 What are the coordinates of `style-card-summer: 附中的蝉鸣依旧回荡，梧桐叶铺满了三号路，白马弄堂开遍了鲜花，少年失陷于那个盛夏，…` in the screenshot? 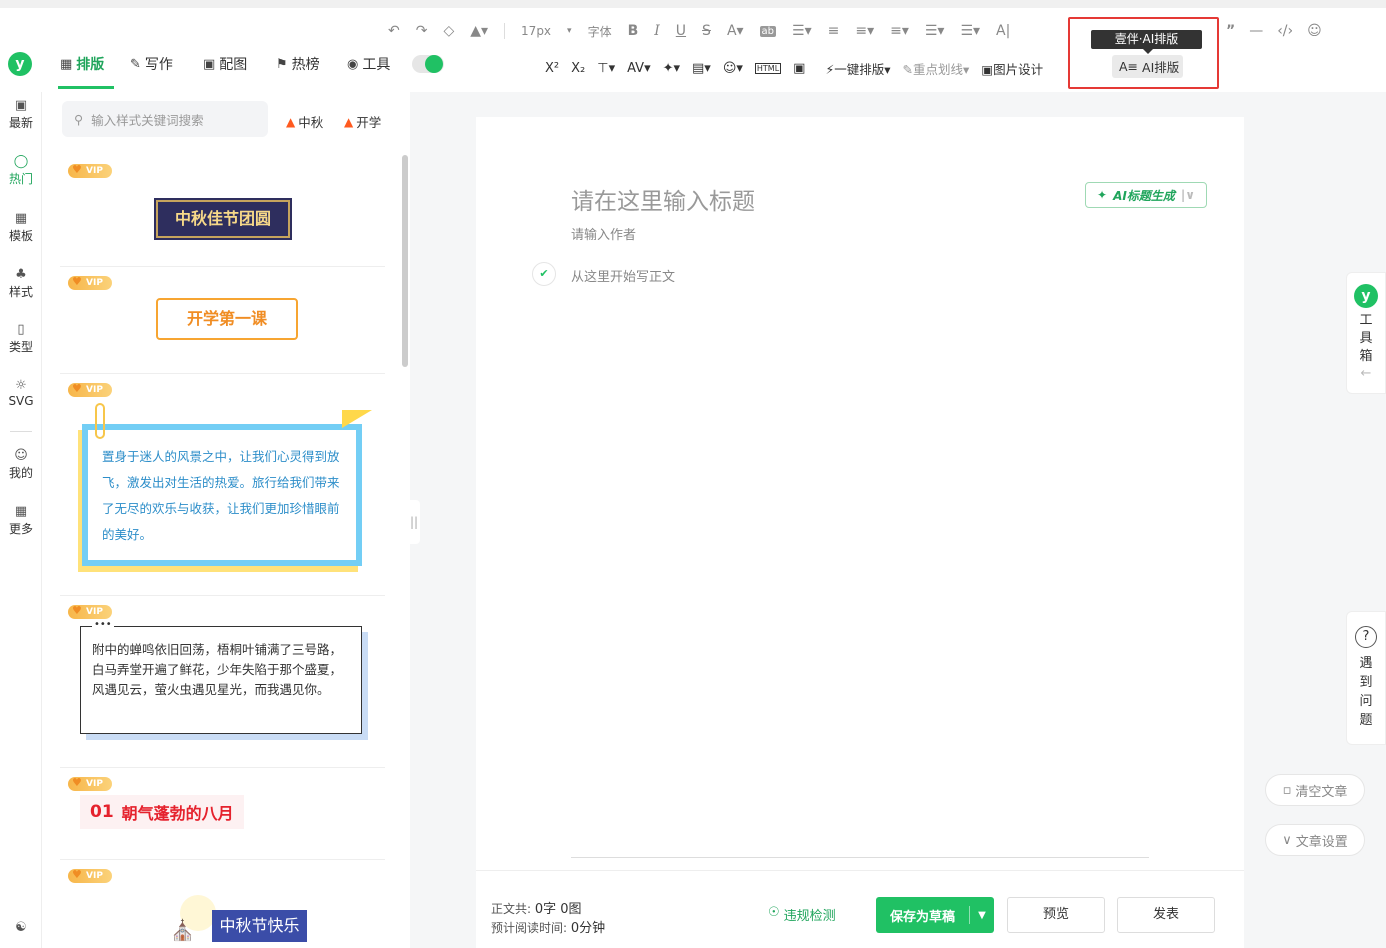 It's located at (221, 680).